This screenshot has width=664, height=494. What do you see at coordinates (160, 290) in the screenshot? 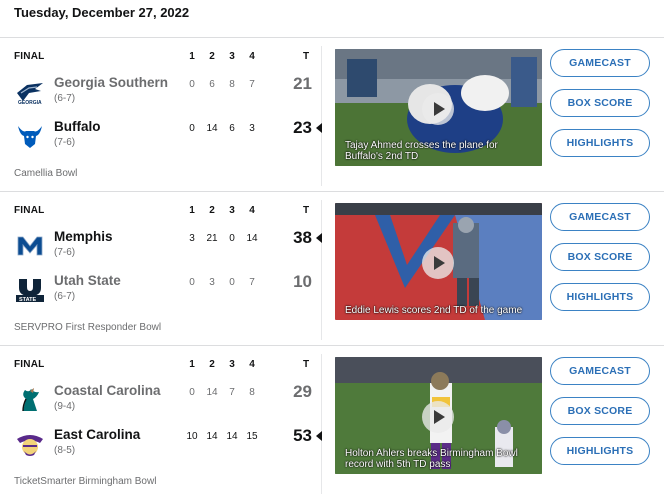
I see `team-row: STATE Utah State (6-7) 0 3 0 7 10` at bounding box center [160, 290].